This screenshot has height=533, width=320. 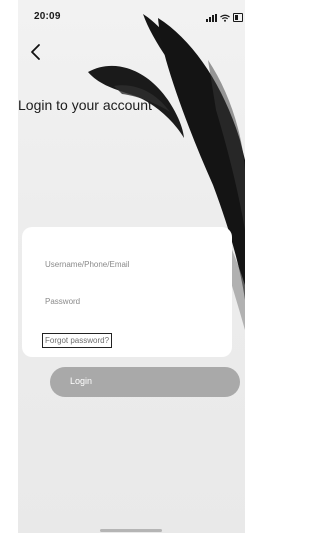 I want to click on wifi-icon, so click(x=225, y=18).